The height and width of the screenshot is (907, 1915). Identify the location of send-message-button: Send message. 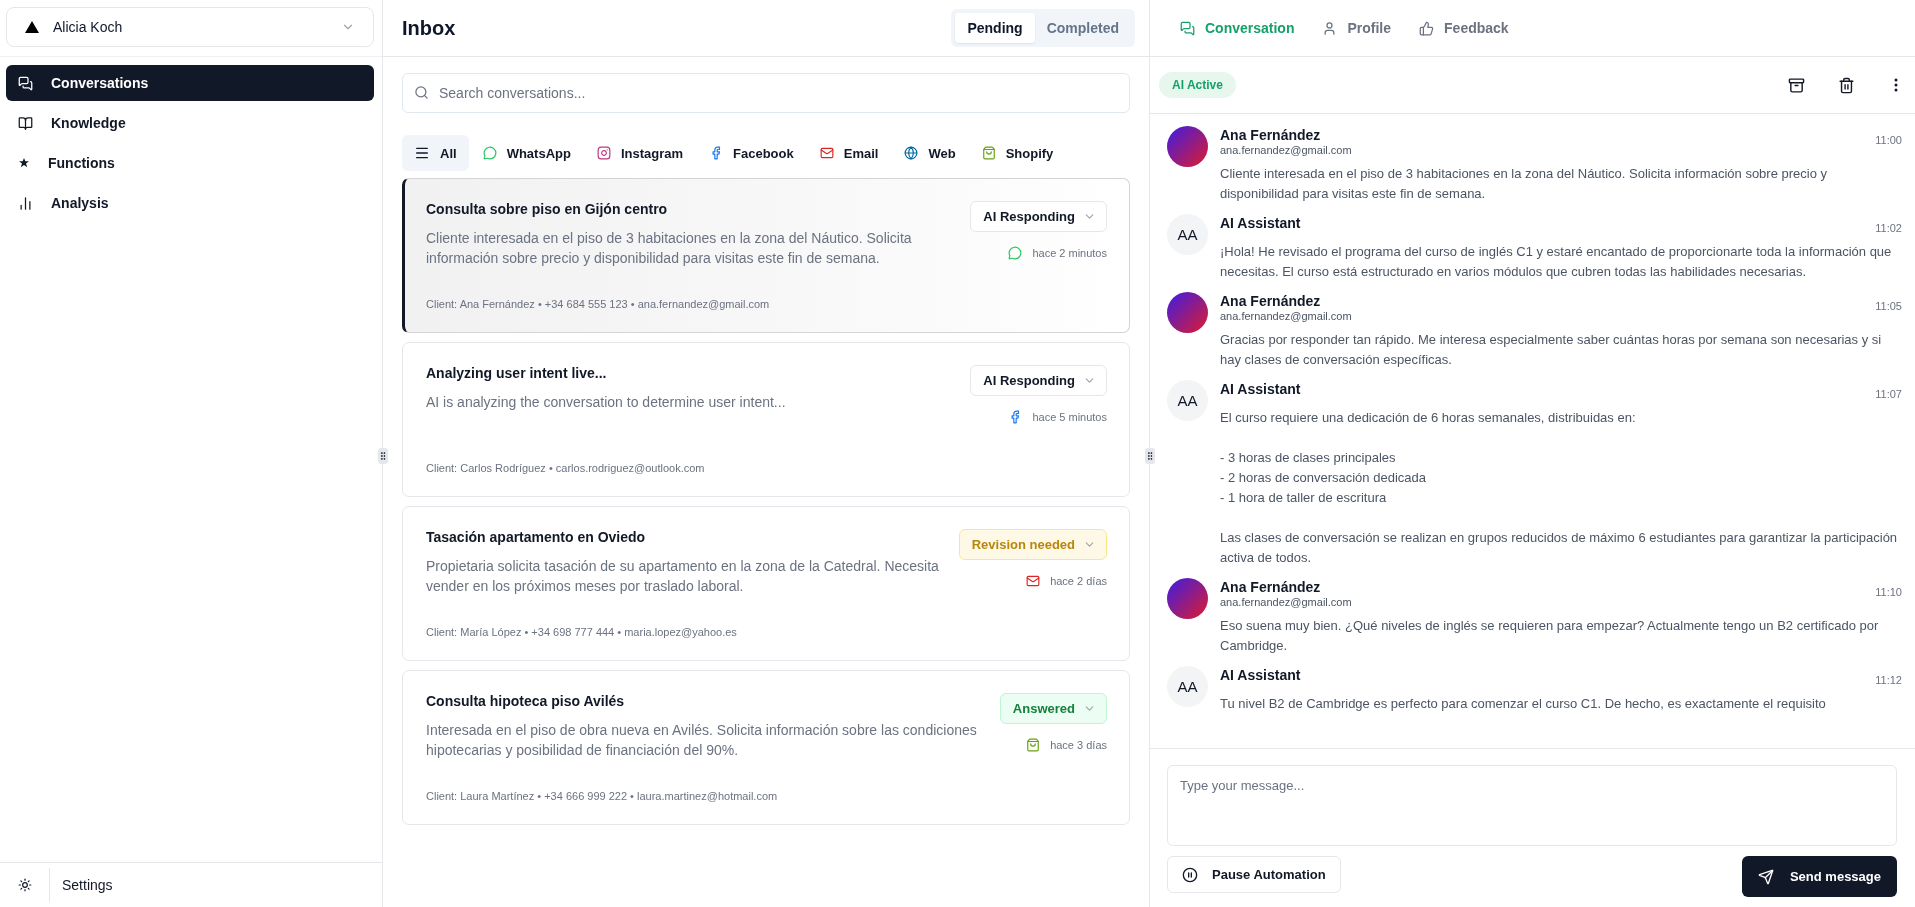
(1819, 876).